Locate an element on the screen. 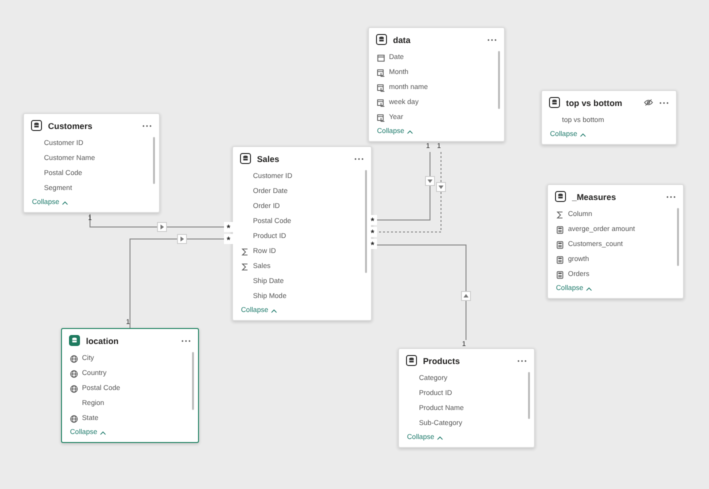  table-title: data is located at coordinates (401, 39).